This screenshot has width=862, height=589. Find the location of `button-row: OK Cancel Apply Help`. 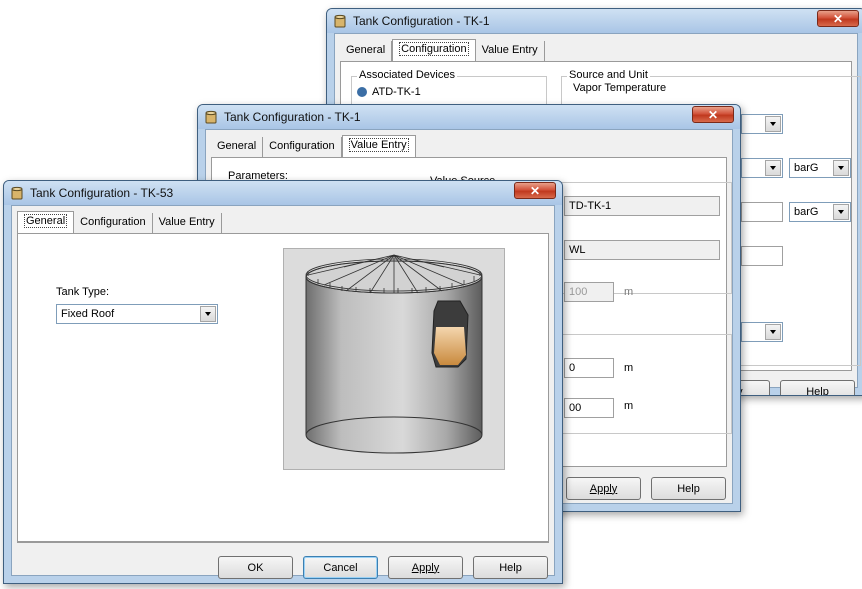

button-row: OK Cancel Apply Help is located at coordinates (383, 567).